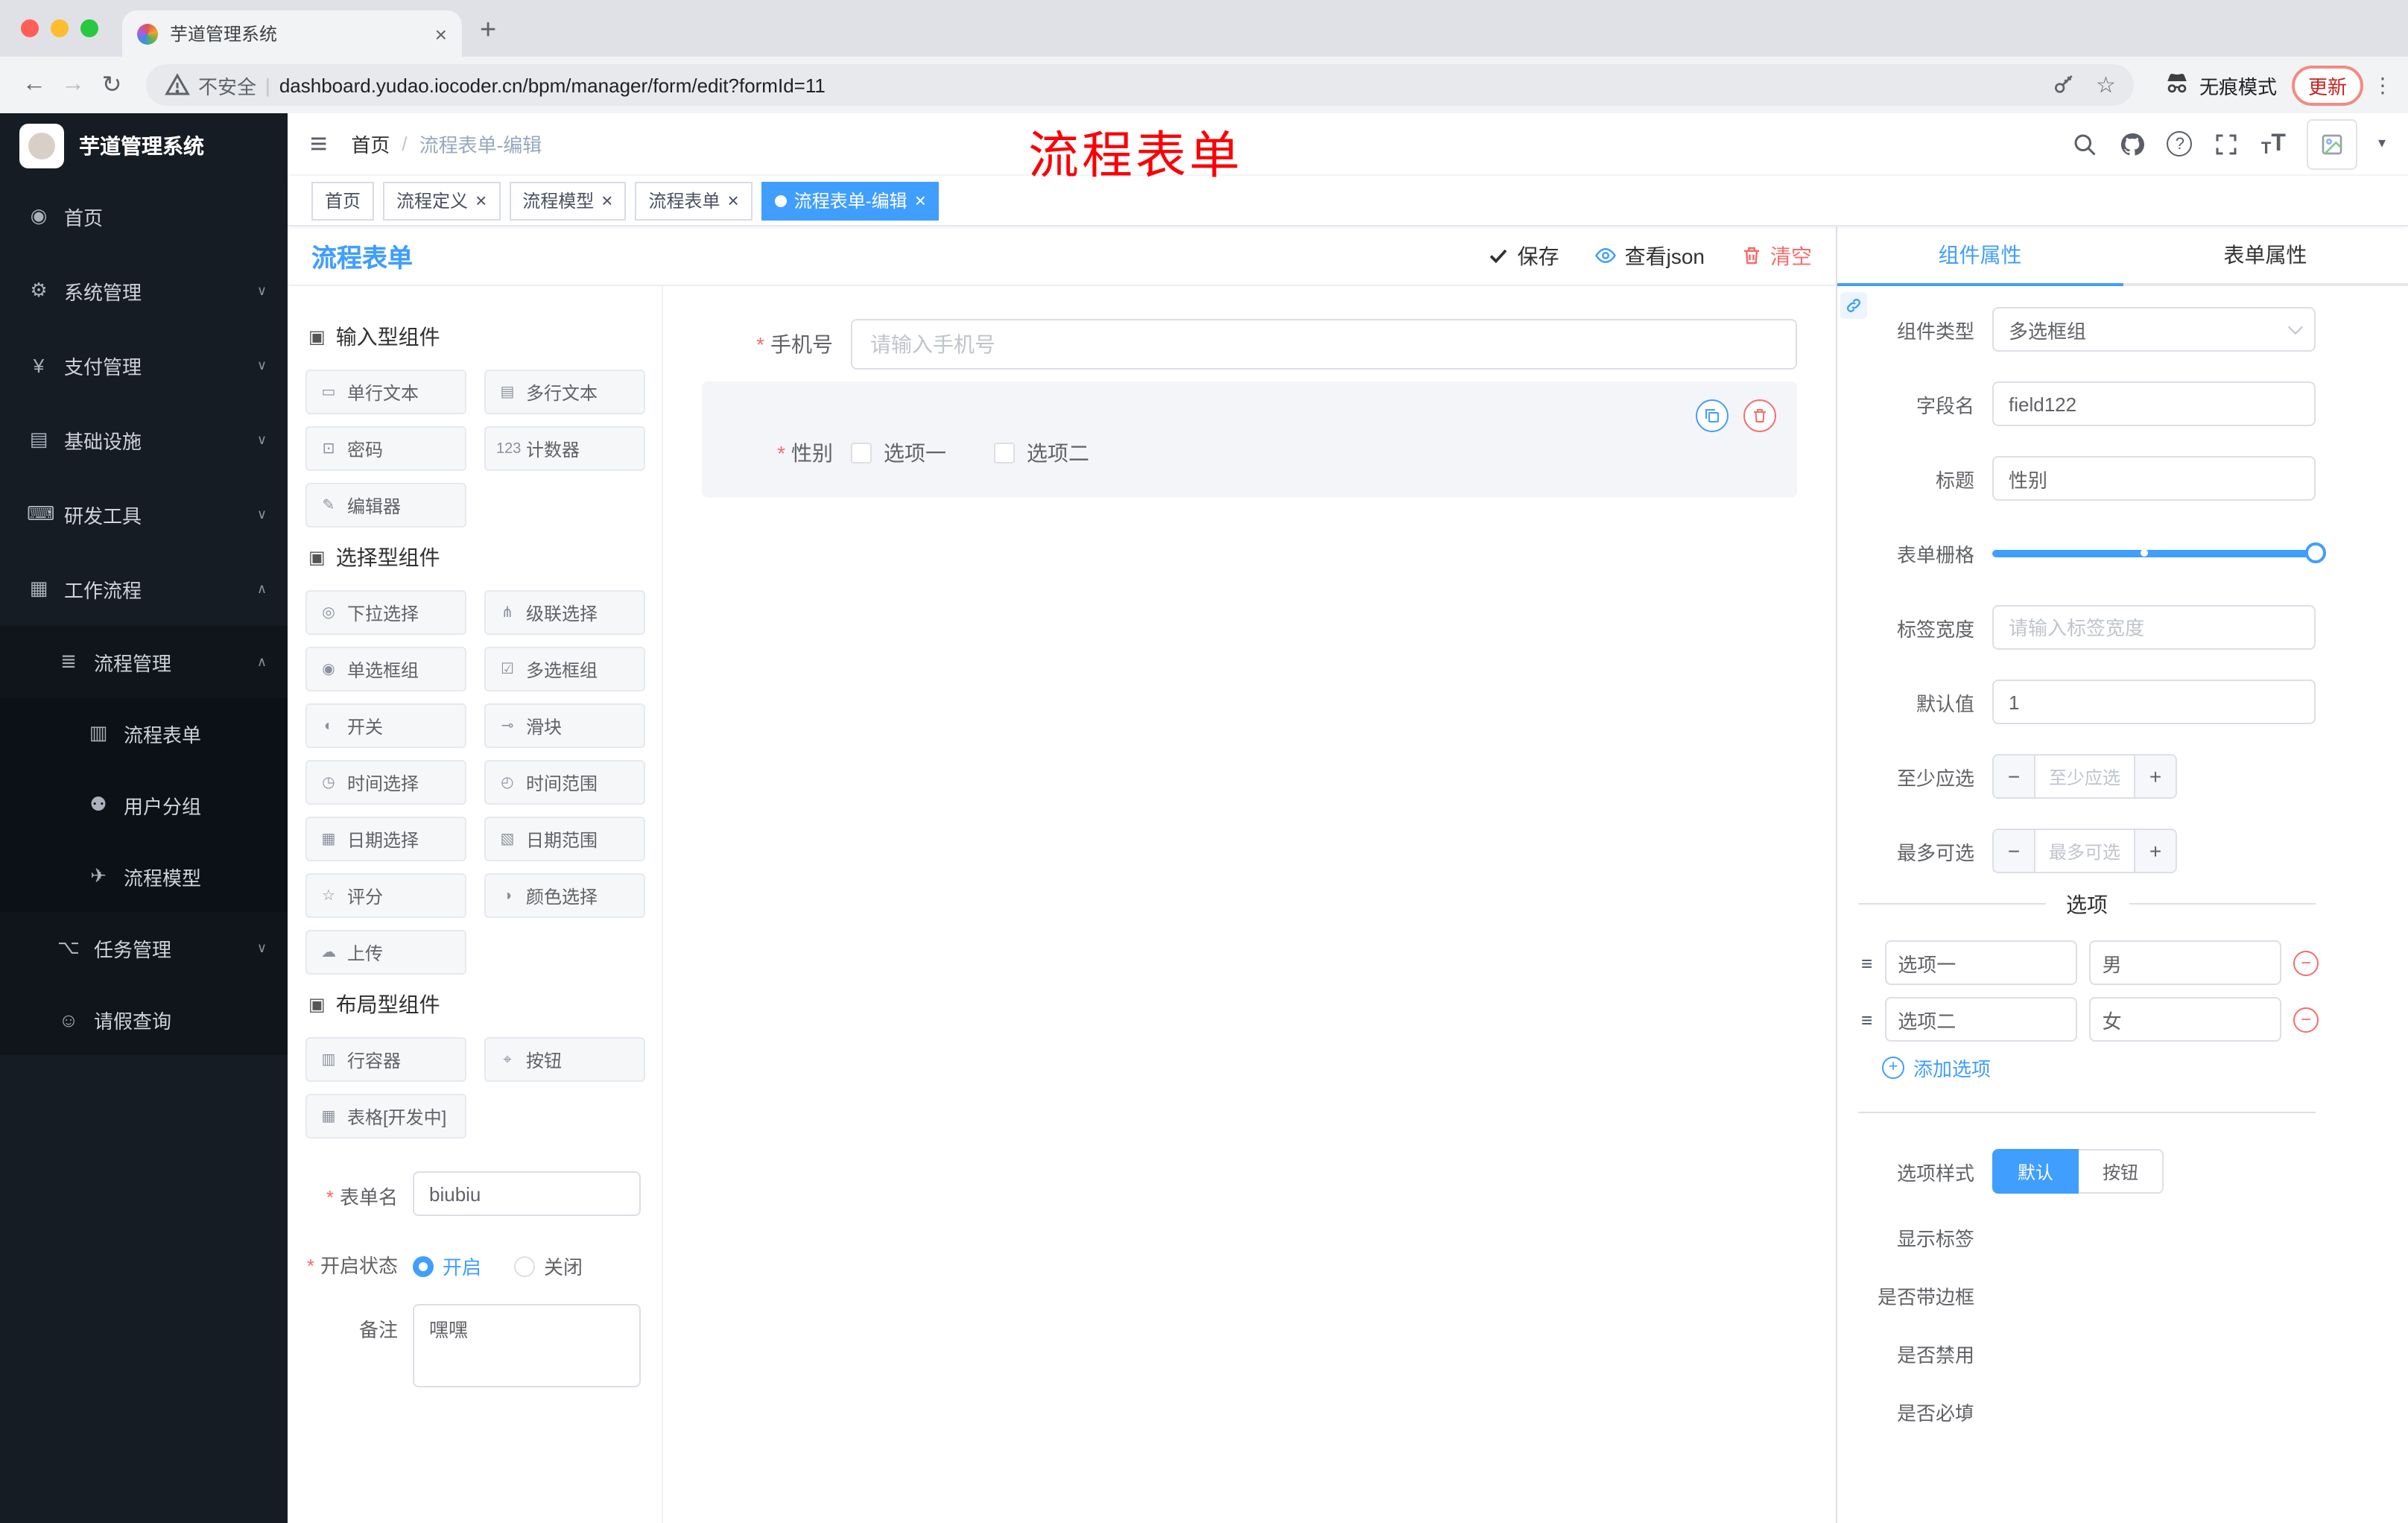  I want to click on save-button: 保存, so click(1523, 256).